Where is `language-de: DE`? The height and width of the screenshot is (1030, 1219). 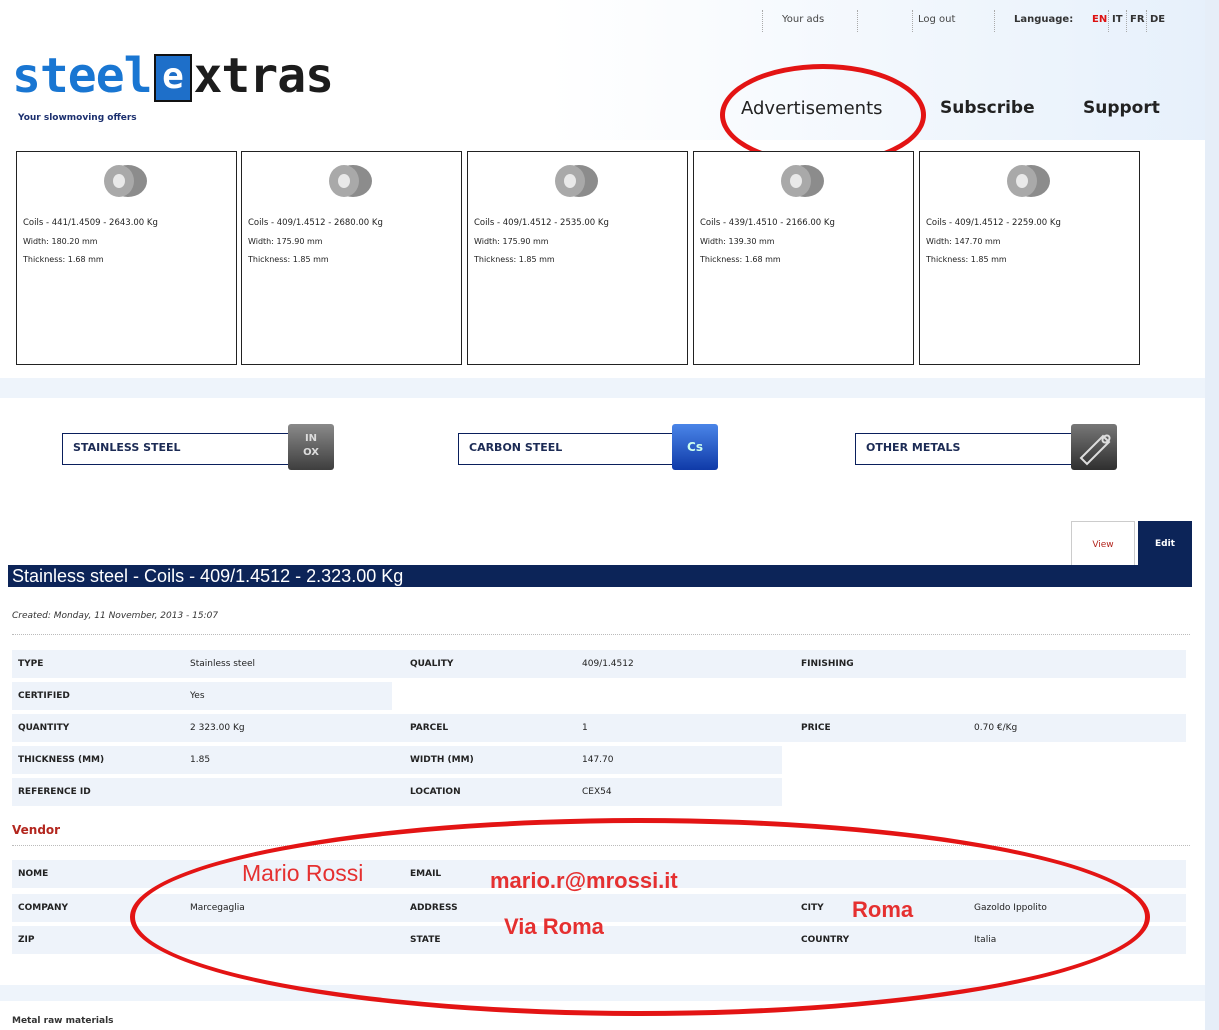 language-de: DE is located at coordinates (1157, 19).